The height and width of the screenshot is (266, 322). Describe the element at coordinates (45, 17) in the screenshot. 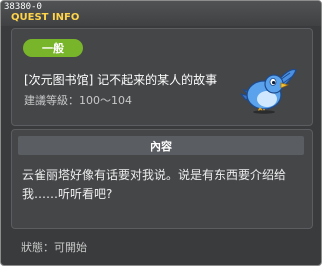

I see `window-title: QUEST INFO` at that location.